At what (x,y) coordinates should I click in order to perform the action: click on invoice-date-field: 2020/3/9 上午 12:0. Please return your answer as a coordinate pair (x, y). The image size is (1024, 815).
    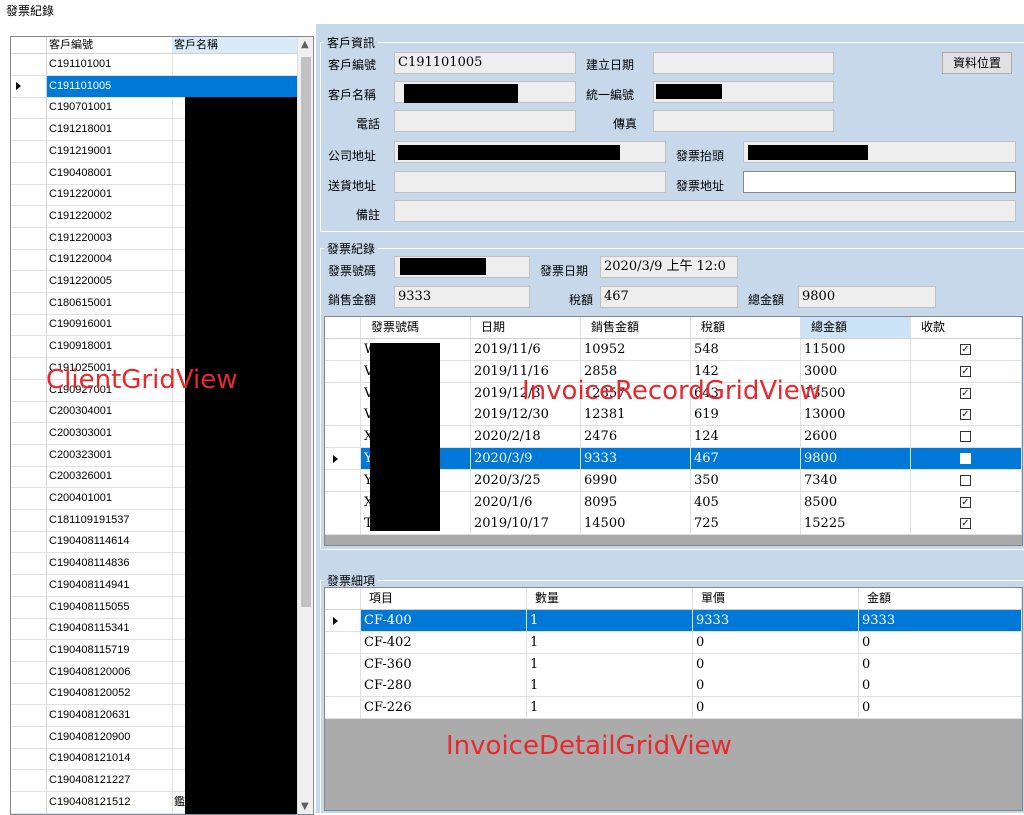
    Looking at the image, I should click on (669, 267).